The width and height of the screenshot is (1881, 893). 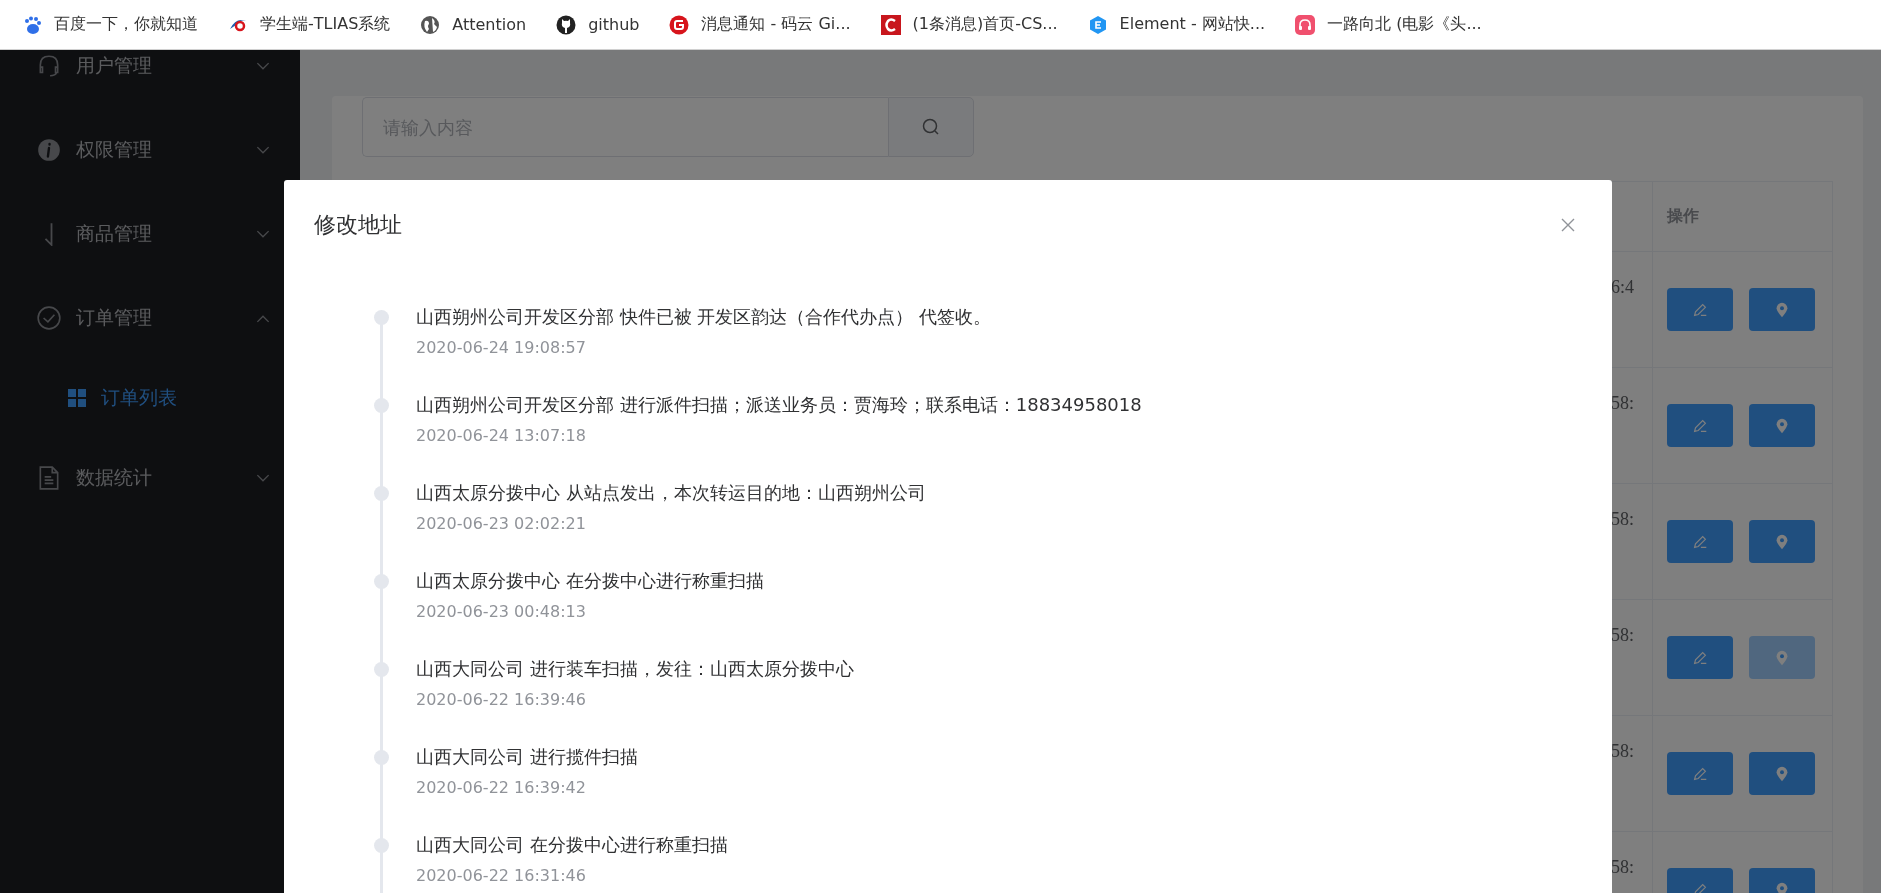 I want to click on hexagon-logo-icon, so click(x=1097, y=24).